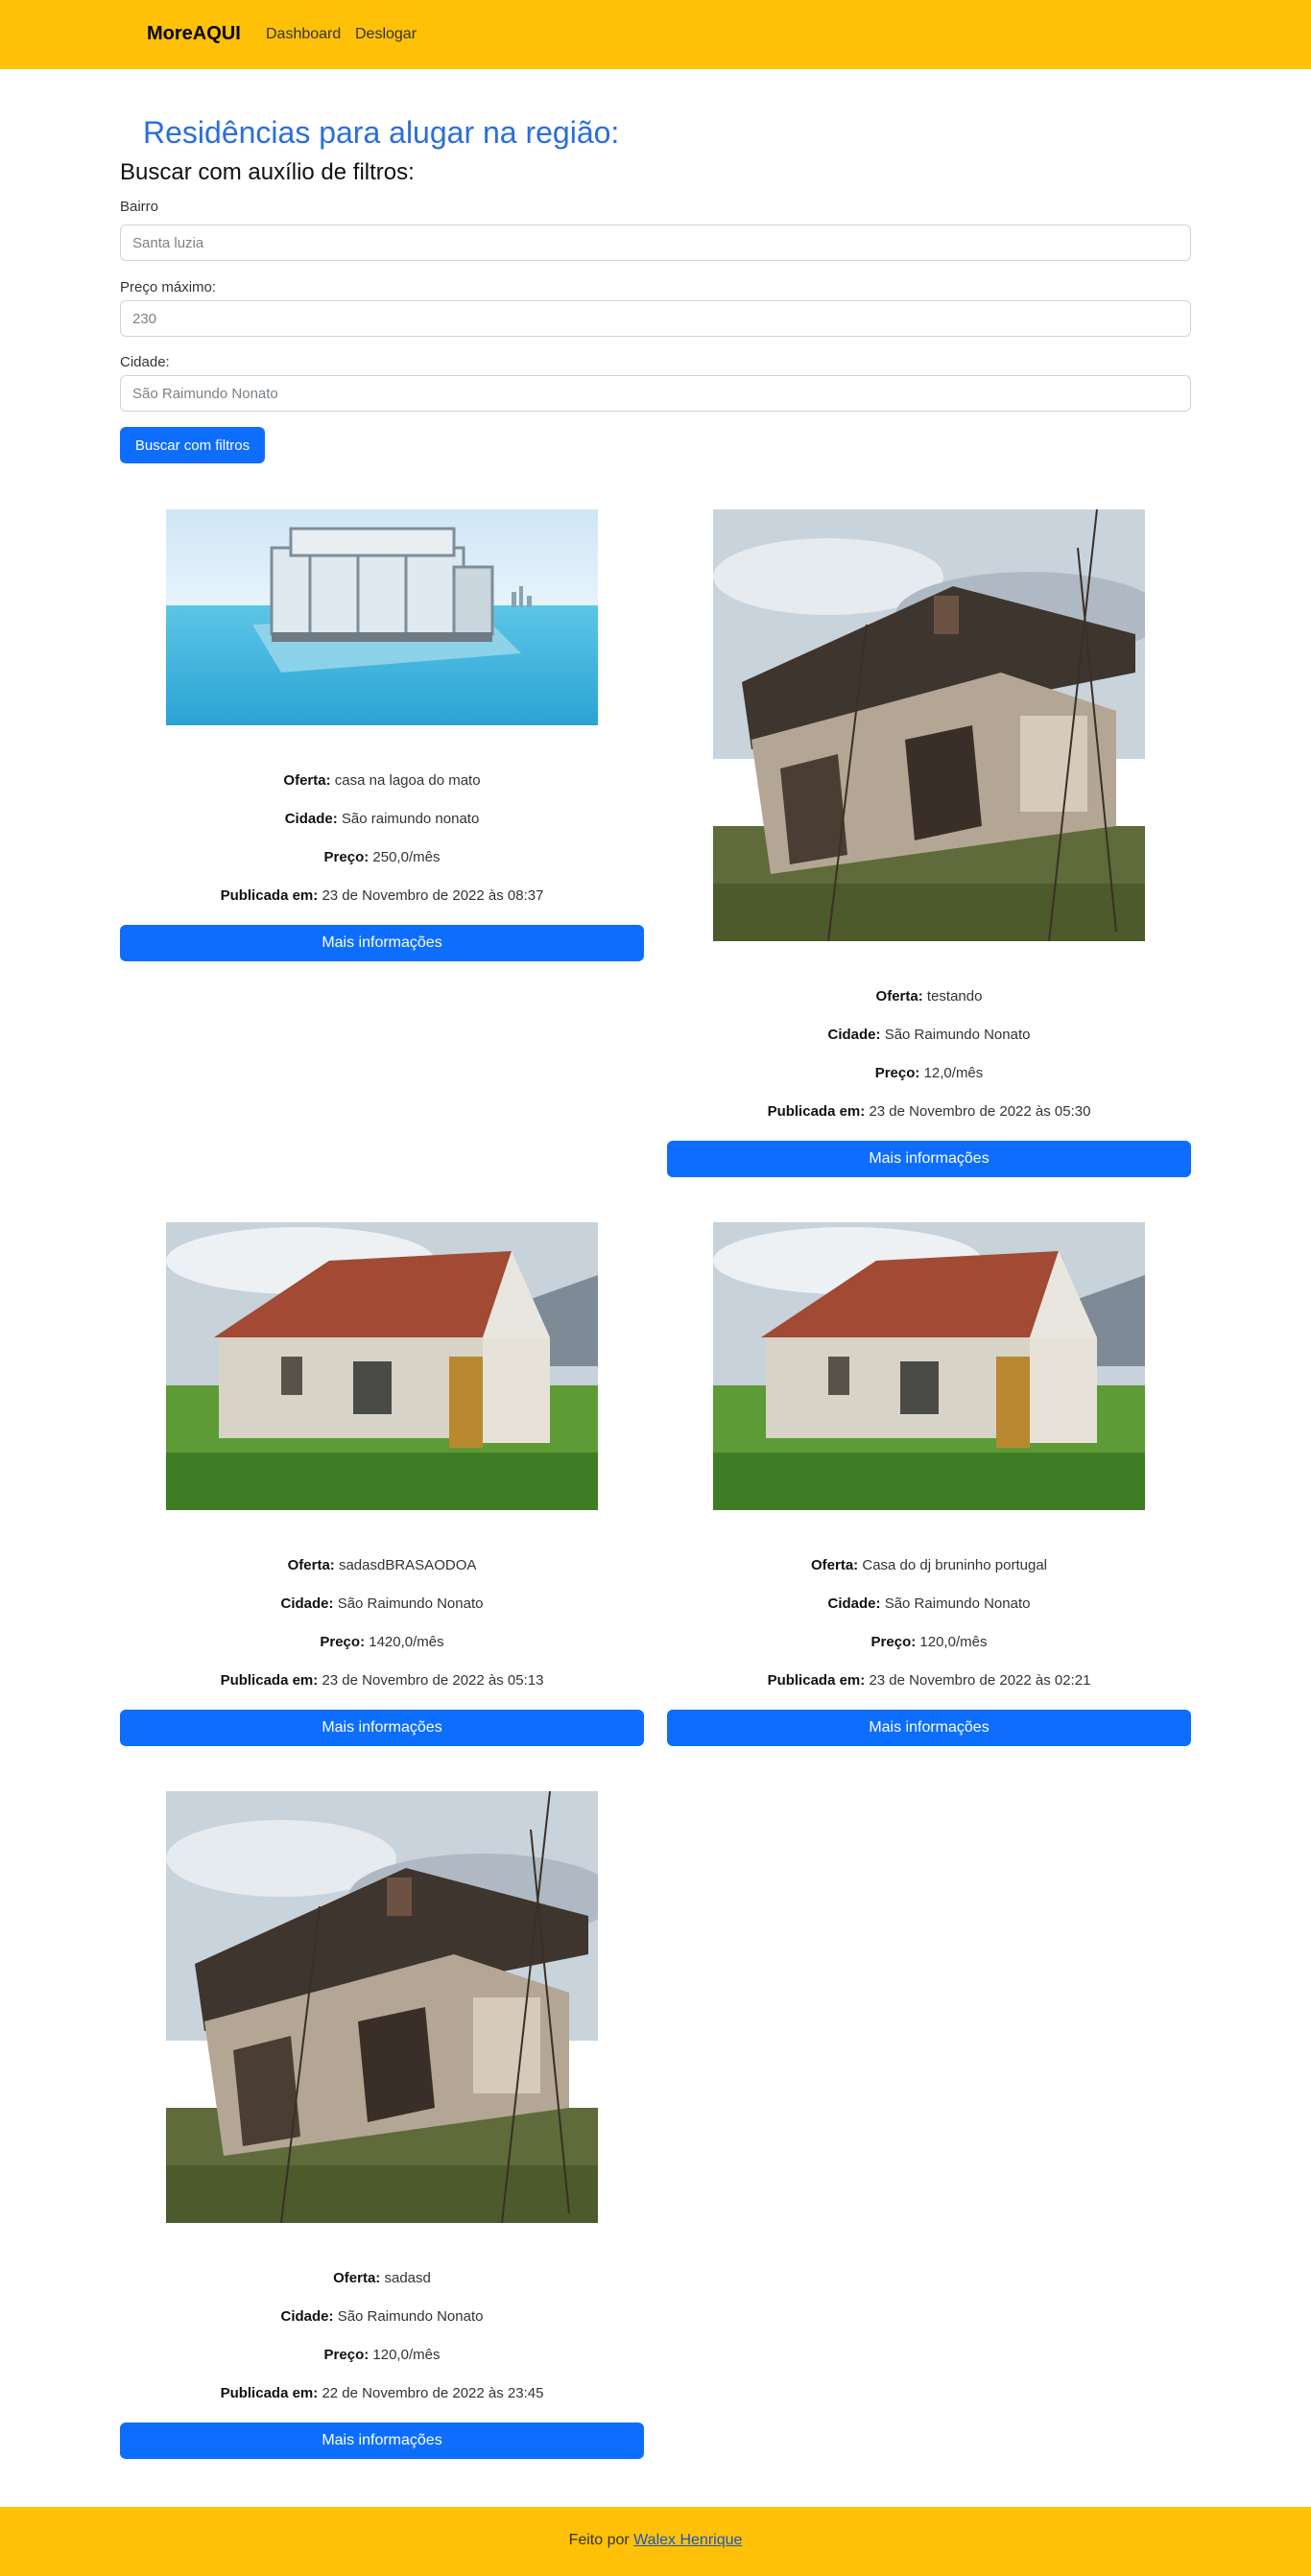 The height and width of the screenshot is (2576, 1311). I want to click on listing-preco: Preço: 1420,0/mês, so click(382, 1642).